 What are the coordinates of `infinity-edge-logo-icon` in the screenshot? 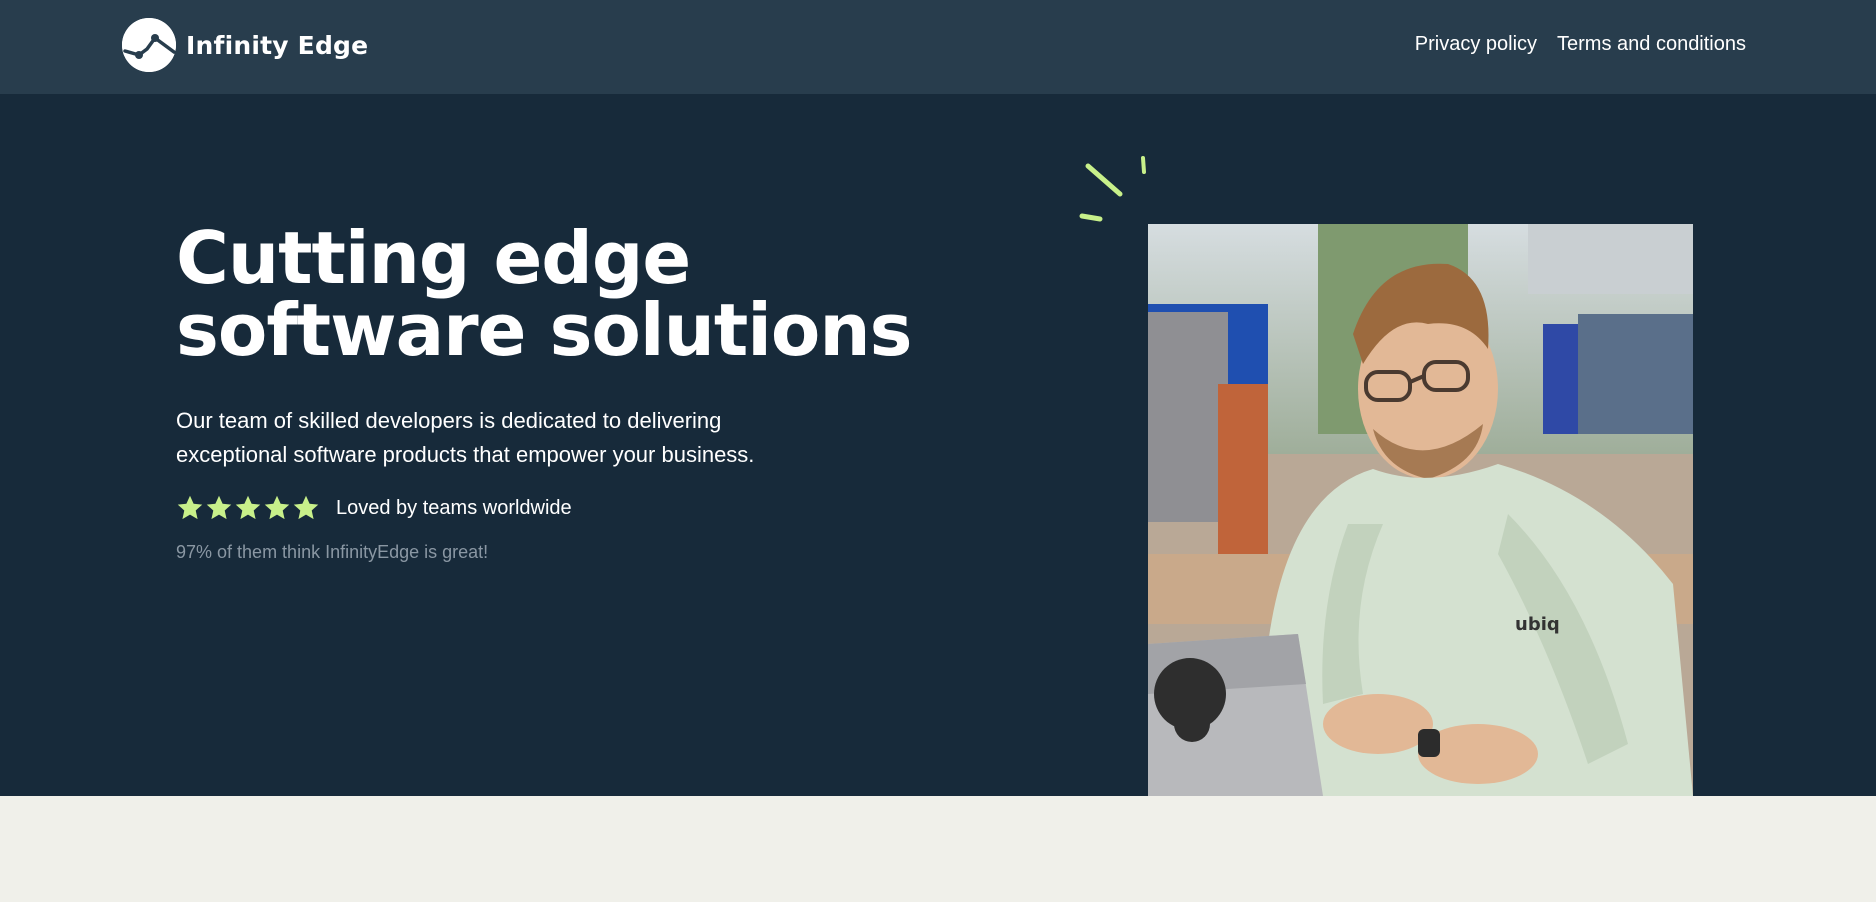 It's located at (149, 45).